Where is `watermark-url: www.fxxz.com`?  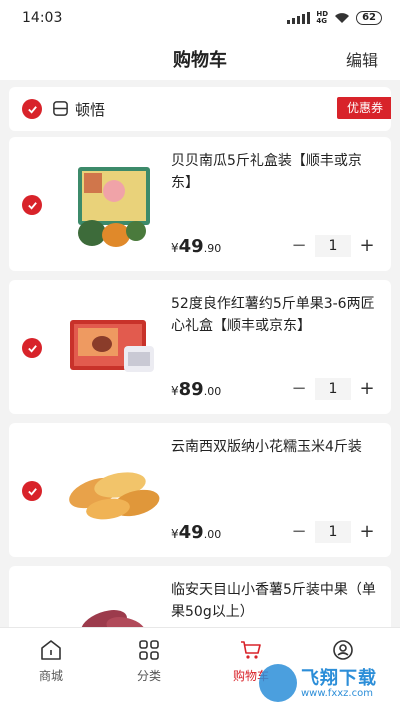 watermark-url: www.fxxz.com is located at coordinates (337, 693).